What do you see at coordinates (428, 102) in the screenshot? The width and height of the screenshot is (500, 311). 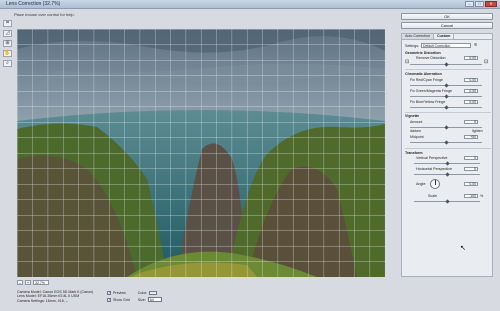 I see `blue-yellow-label: Fix Blue/Yellow Fringe` at bounding box center [428, 102].